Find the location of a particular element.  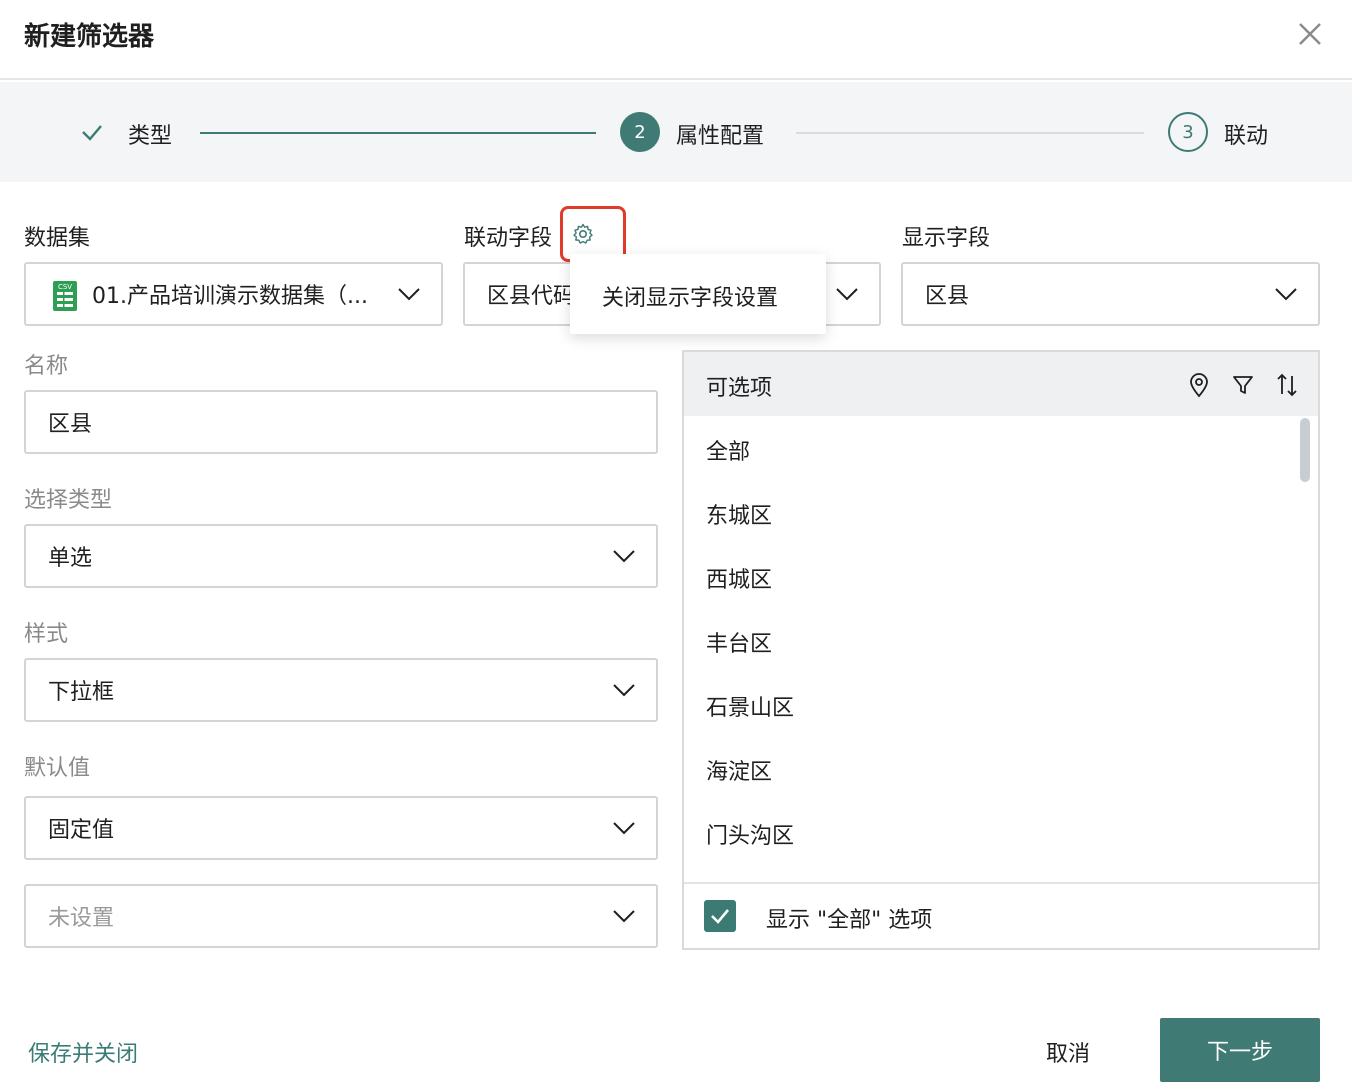

option-item: 门头沟区 is located at coordinates (750, 834).